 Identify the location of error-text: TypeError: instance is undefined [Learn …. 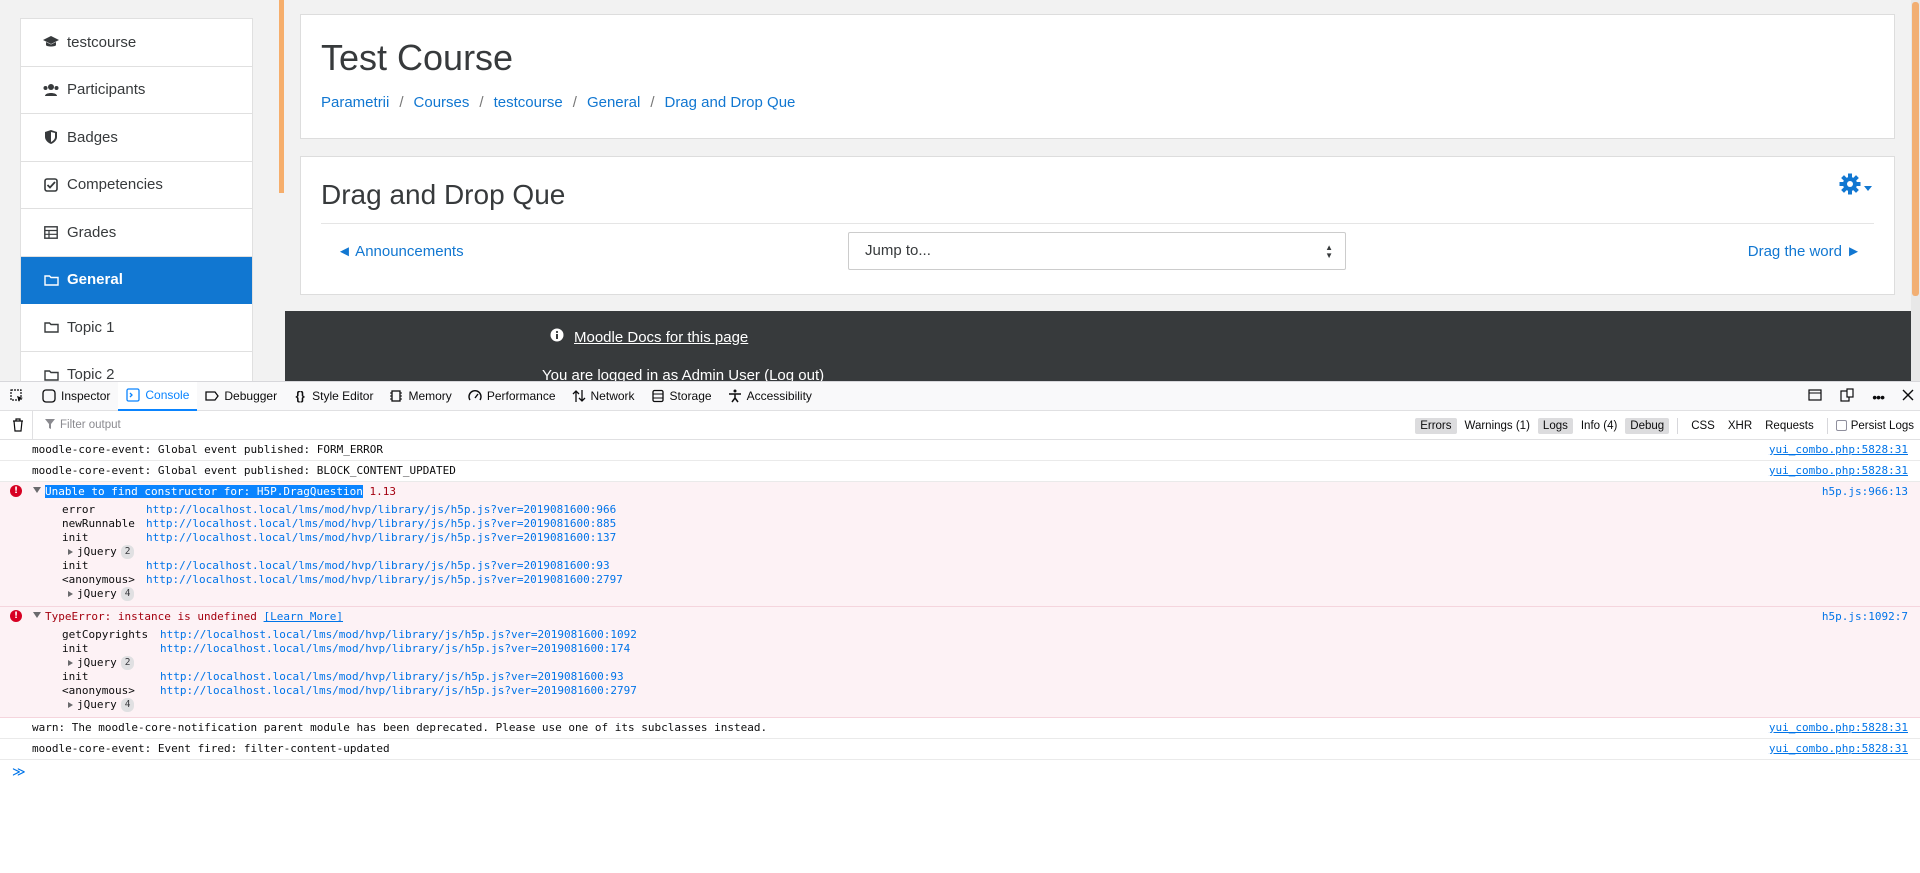
(187, 616).